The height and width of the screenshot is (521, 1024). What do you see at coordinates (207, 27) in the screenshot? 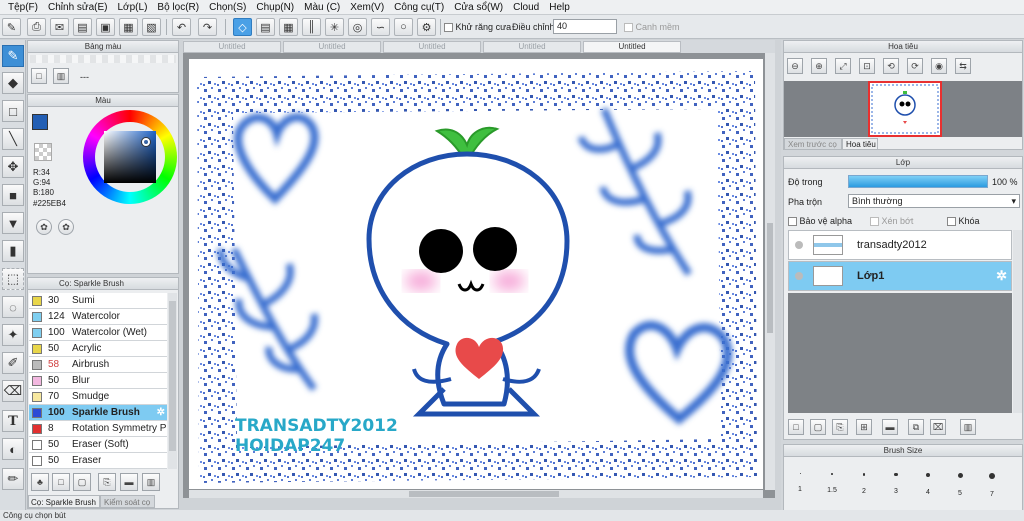
I see `redo-icon: ↷` at bounding box center [207, 27].